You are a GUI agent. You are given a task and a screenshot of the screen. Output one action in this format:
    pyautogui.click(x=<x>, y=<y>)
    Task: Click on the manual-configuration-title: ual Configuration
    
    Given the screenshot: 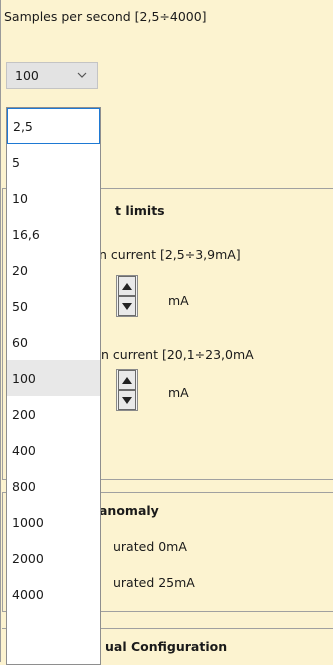 What is the action you would take?
    pyautogui.click(x=166, y=646)
    